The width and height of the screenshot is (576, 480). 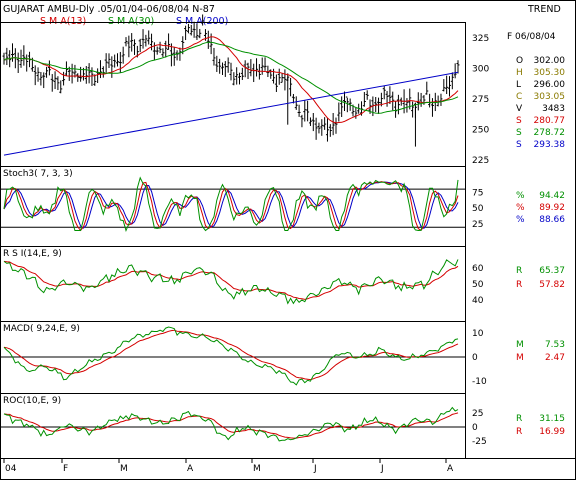 I want to click on rsi-readout-value-0: 65.37, so click(x=552, y=271).